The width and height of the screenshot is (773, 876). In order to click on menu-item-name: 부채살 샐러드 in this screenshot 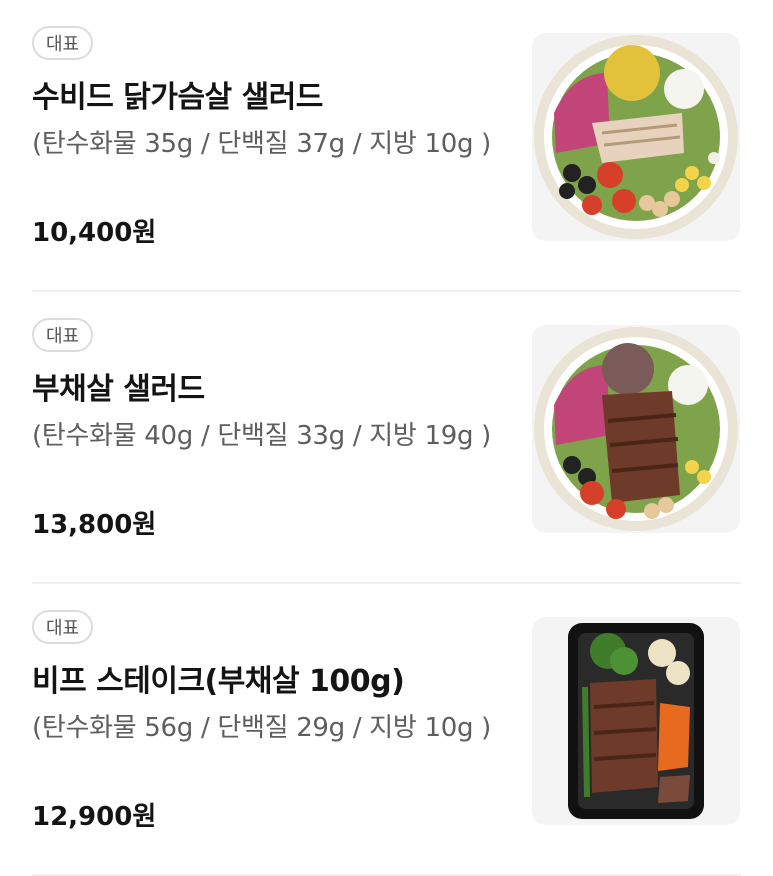, I will do `click(118, 389)`.